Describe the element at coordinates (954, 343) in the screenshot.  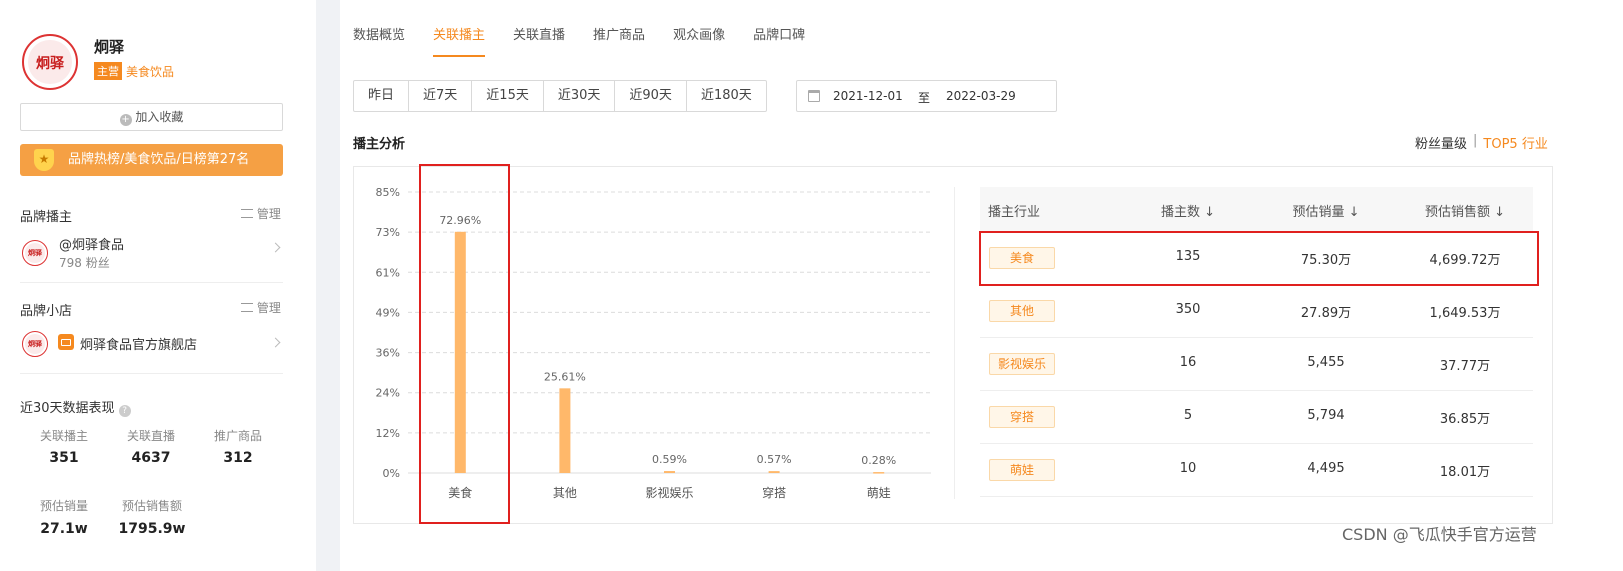
I see `panel-divider` at that location.